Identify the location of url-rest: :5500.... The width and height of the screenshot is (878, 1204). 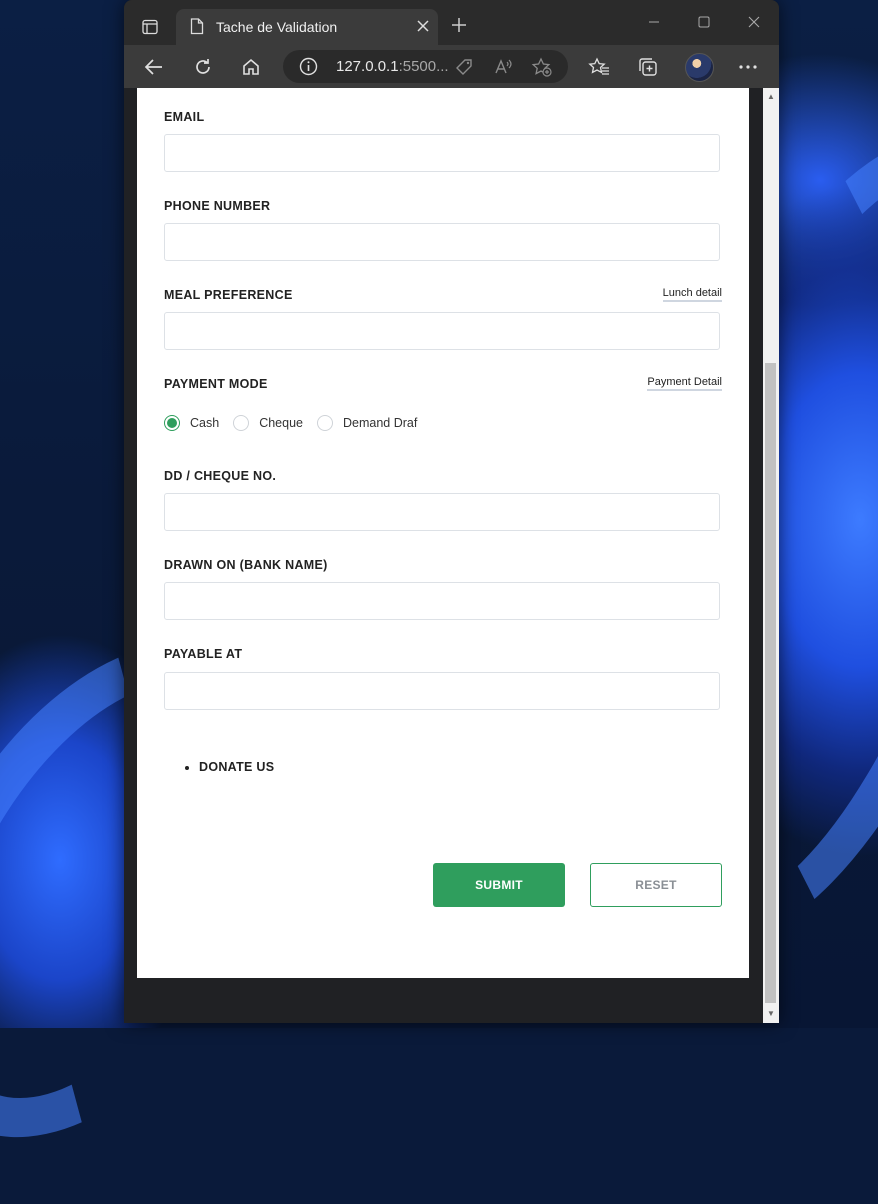
(423, 66).